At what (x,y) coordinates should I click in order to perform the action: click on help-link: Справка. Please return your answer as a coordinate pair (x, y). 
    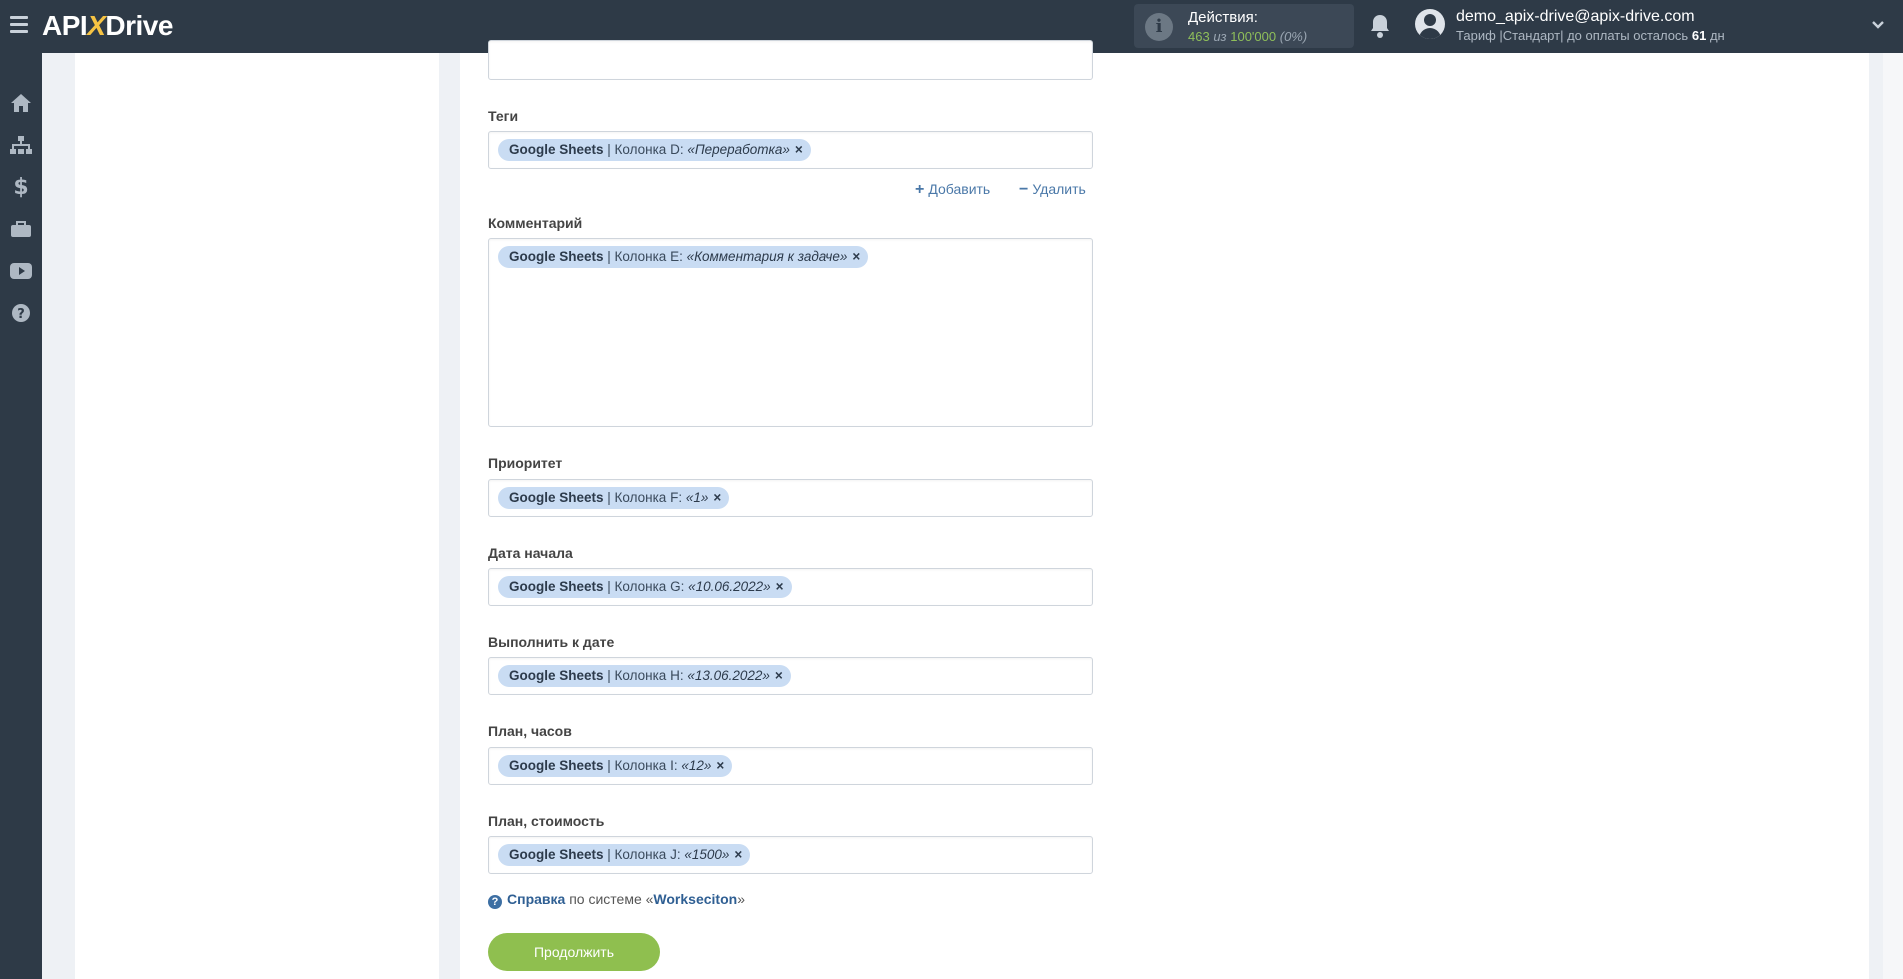
    Looking at the image, I should click on (536, 899).